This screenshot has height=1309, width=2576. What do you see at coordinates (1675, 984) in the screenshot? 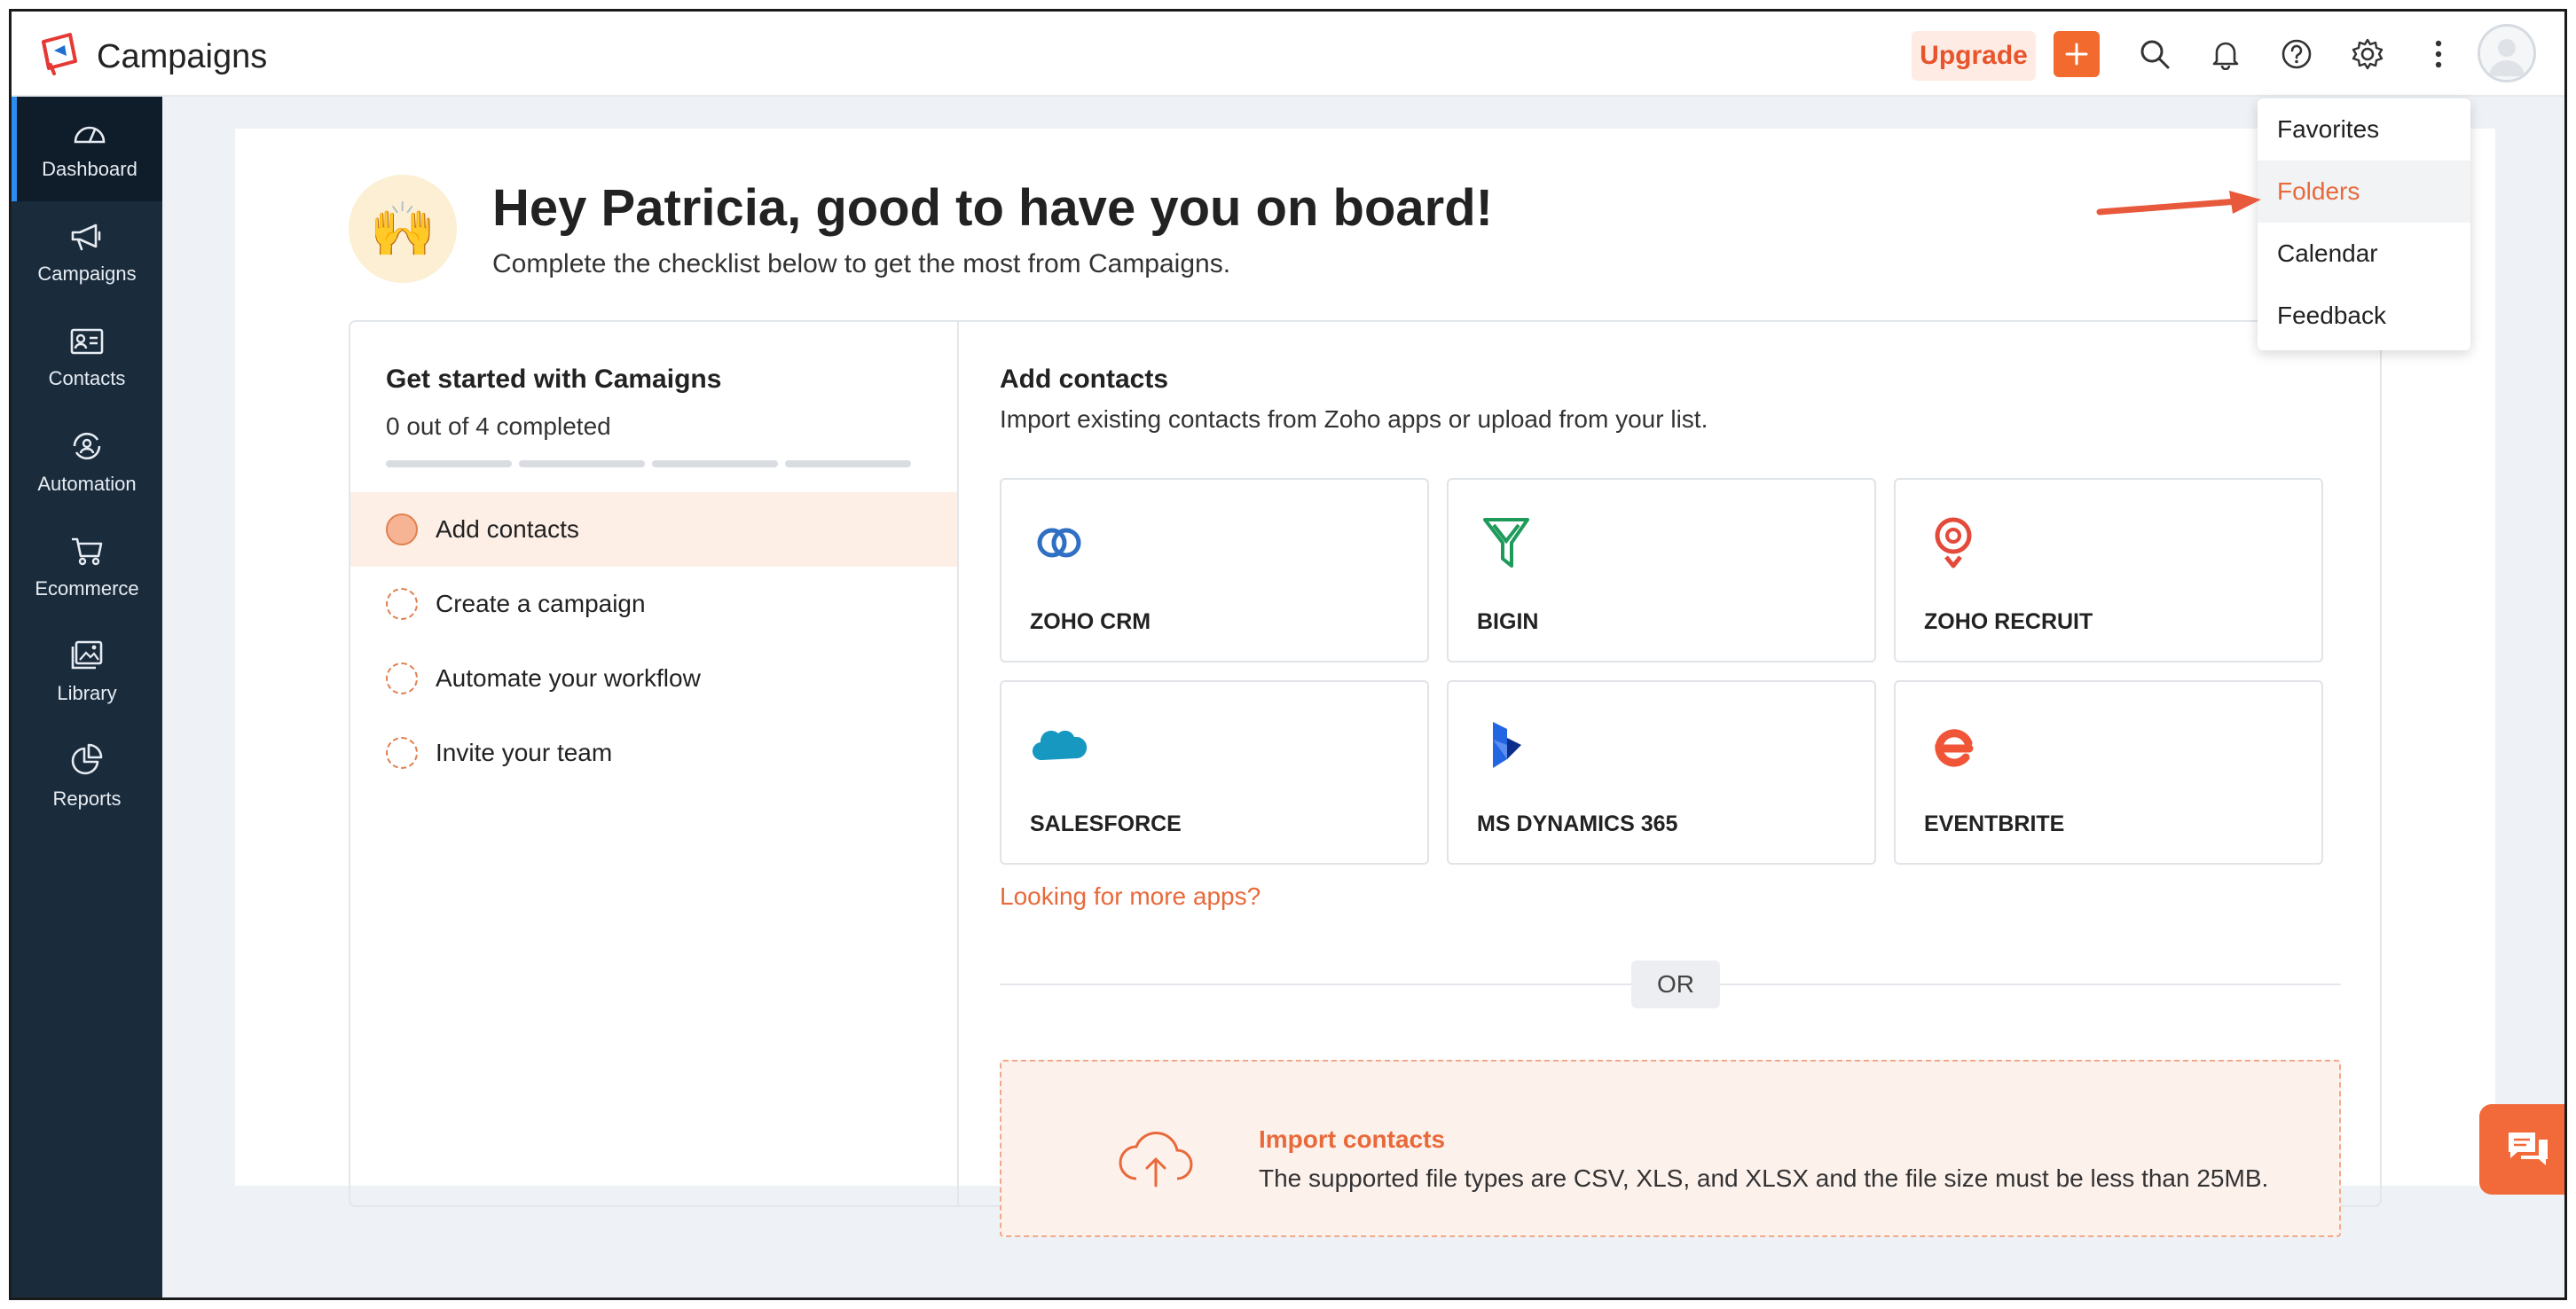
I see `or-separator: OR` at bounding box center [1675, 984].